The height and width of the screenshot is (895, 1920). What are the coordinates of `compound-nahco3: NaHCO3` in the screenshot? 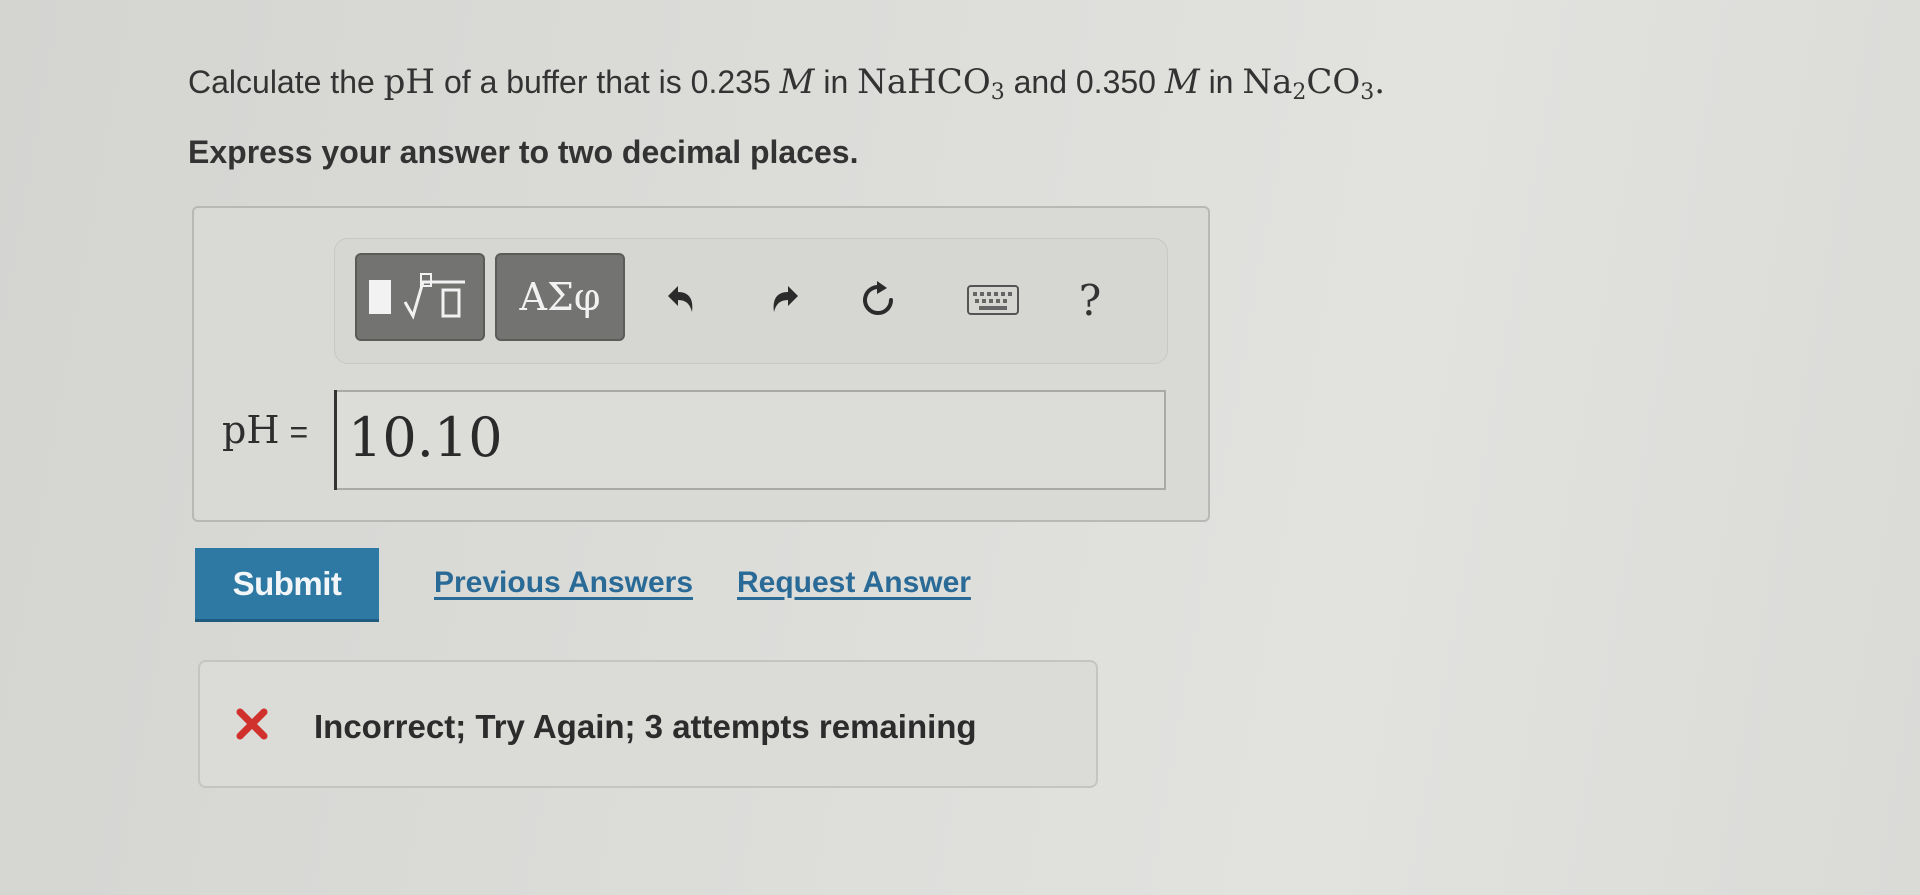 It's located at (931, 83).